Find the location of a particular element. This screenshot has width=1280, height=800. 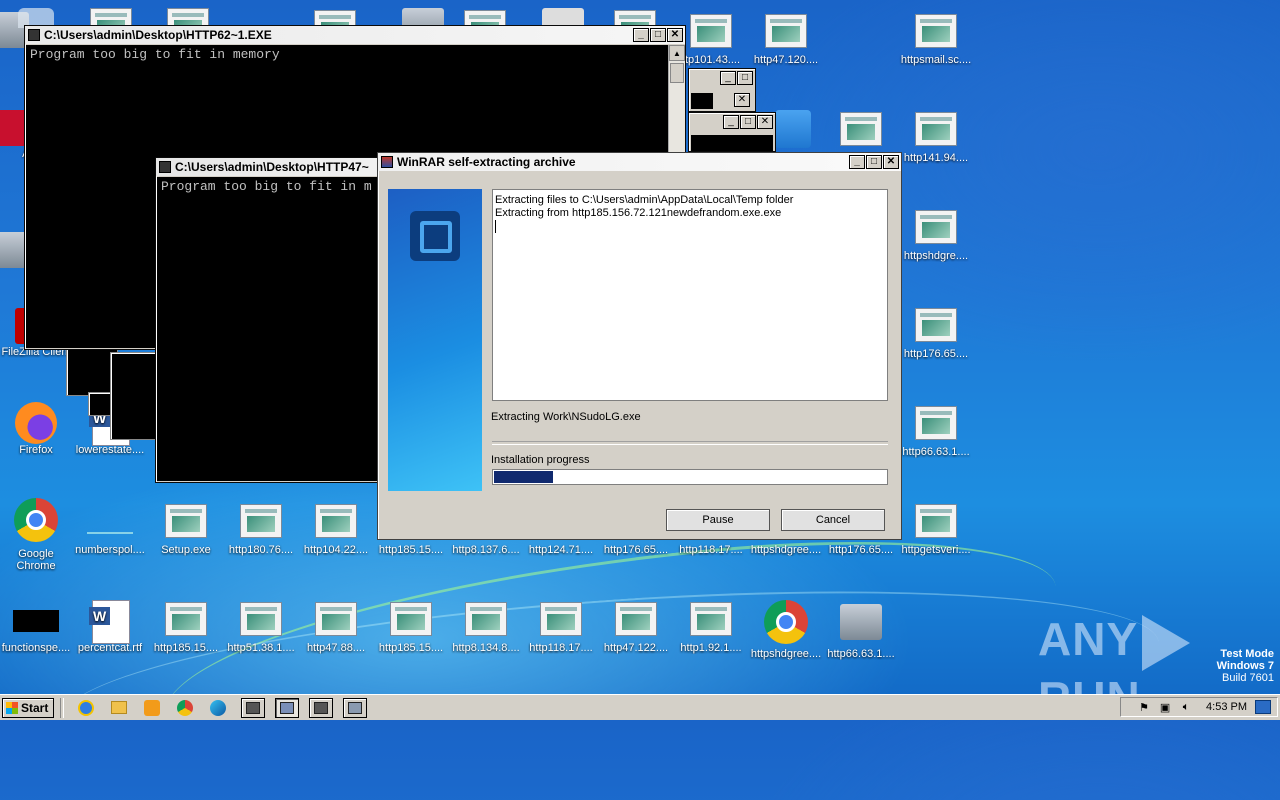

scrollbar-thumb is located at coordinates (677, 73).